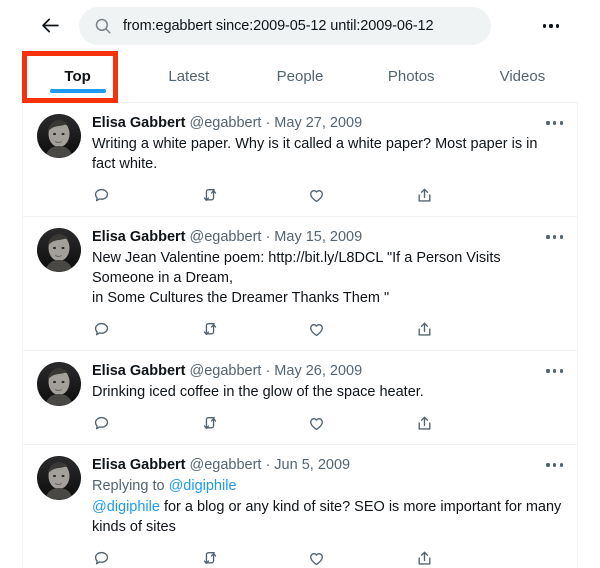 The width and height of the screenshot is (600, 568). I want to click on tweet-header: Elisa Gabbert @egabbert · May 27, 2009, so click(327, 123).